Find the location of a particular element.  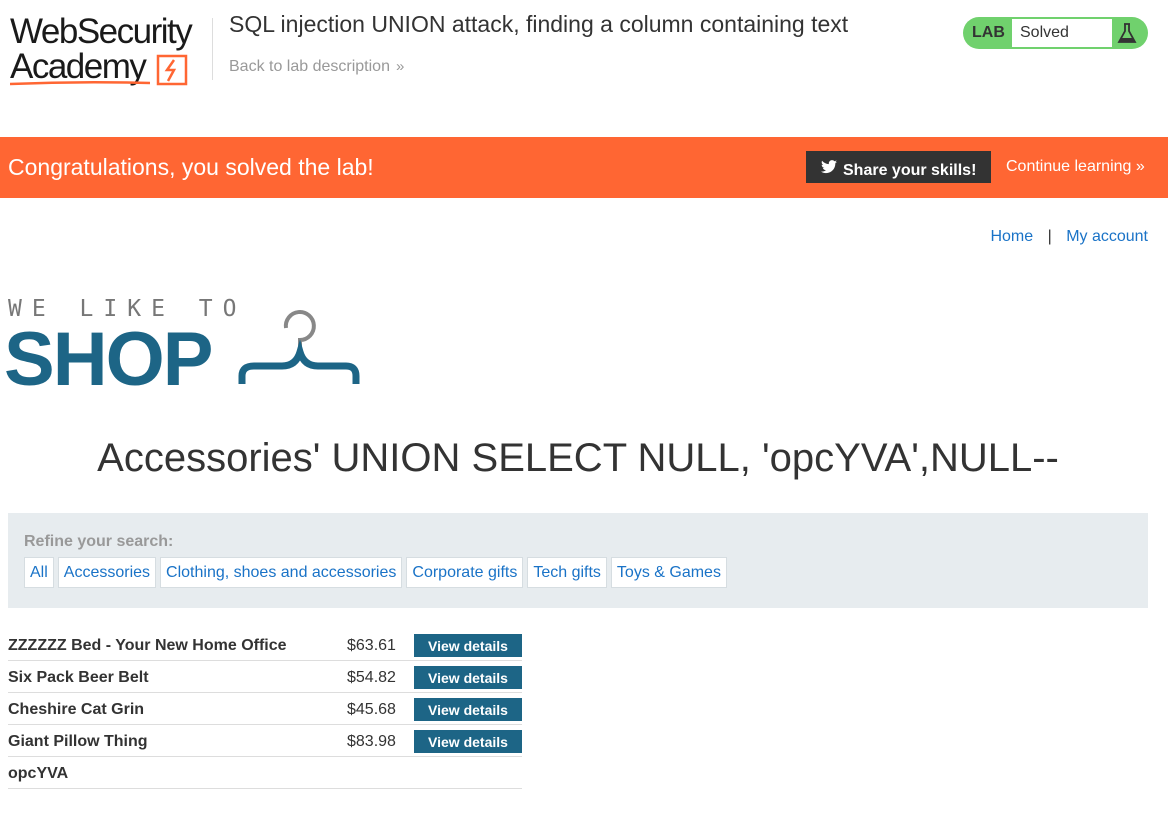

filter-accessories: Accessories is located at coordinates (107, 572).